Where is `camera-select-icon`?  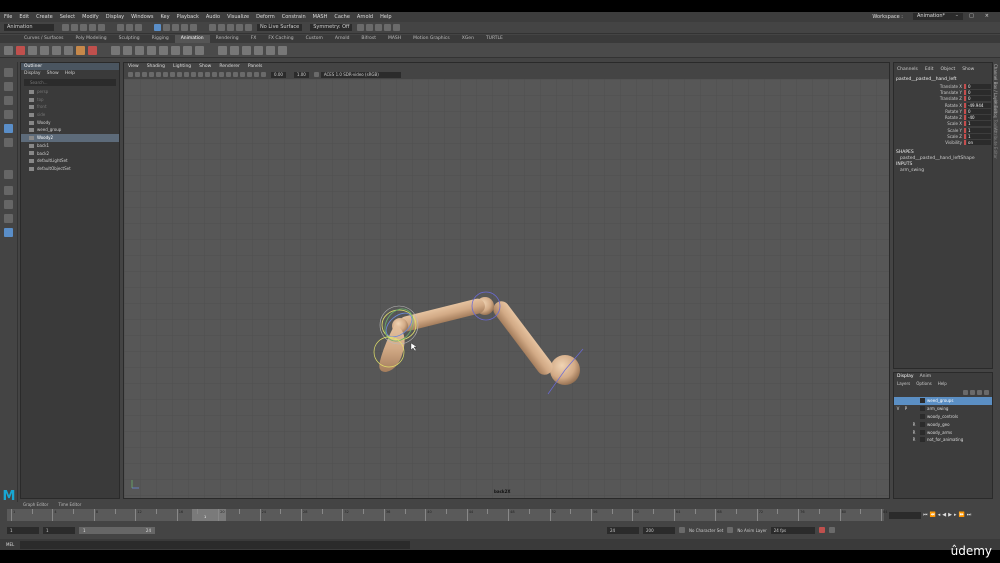 camera-select-icon is located at coordinates (130, 74).